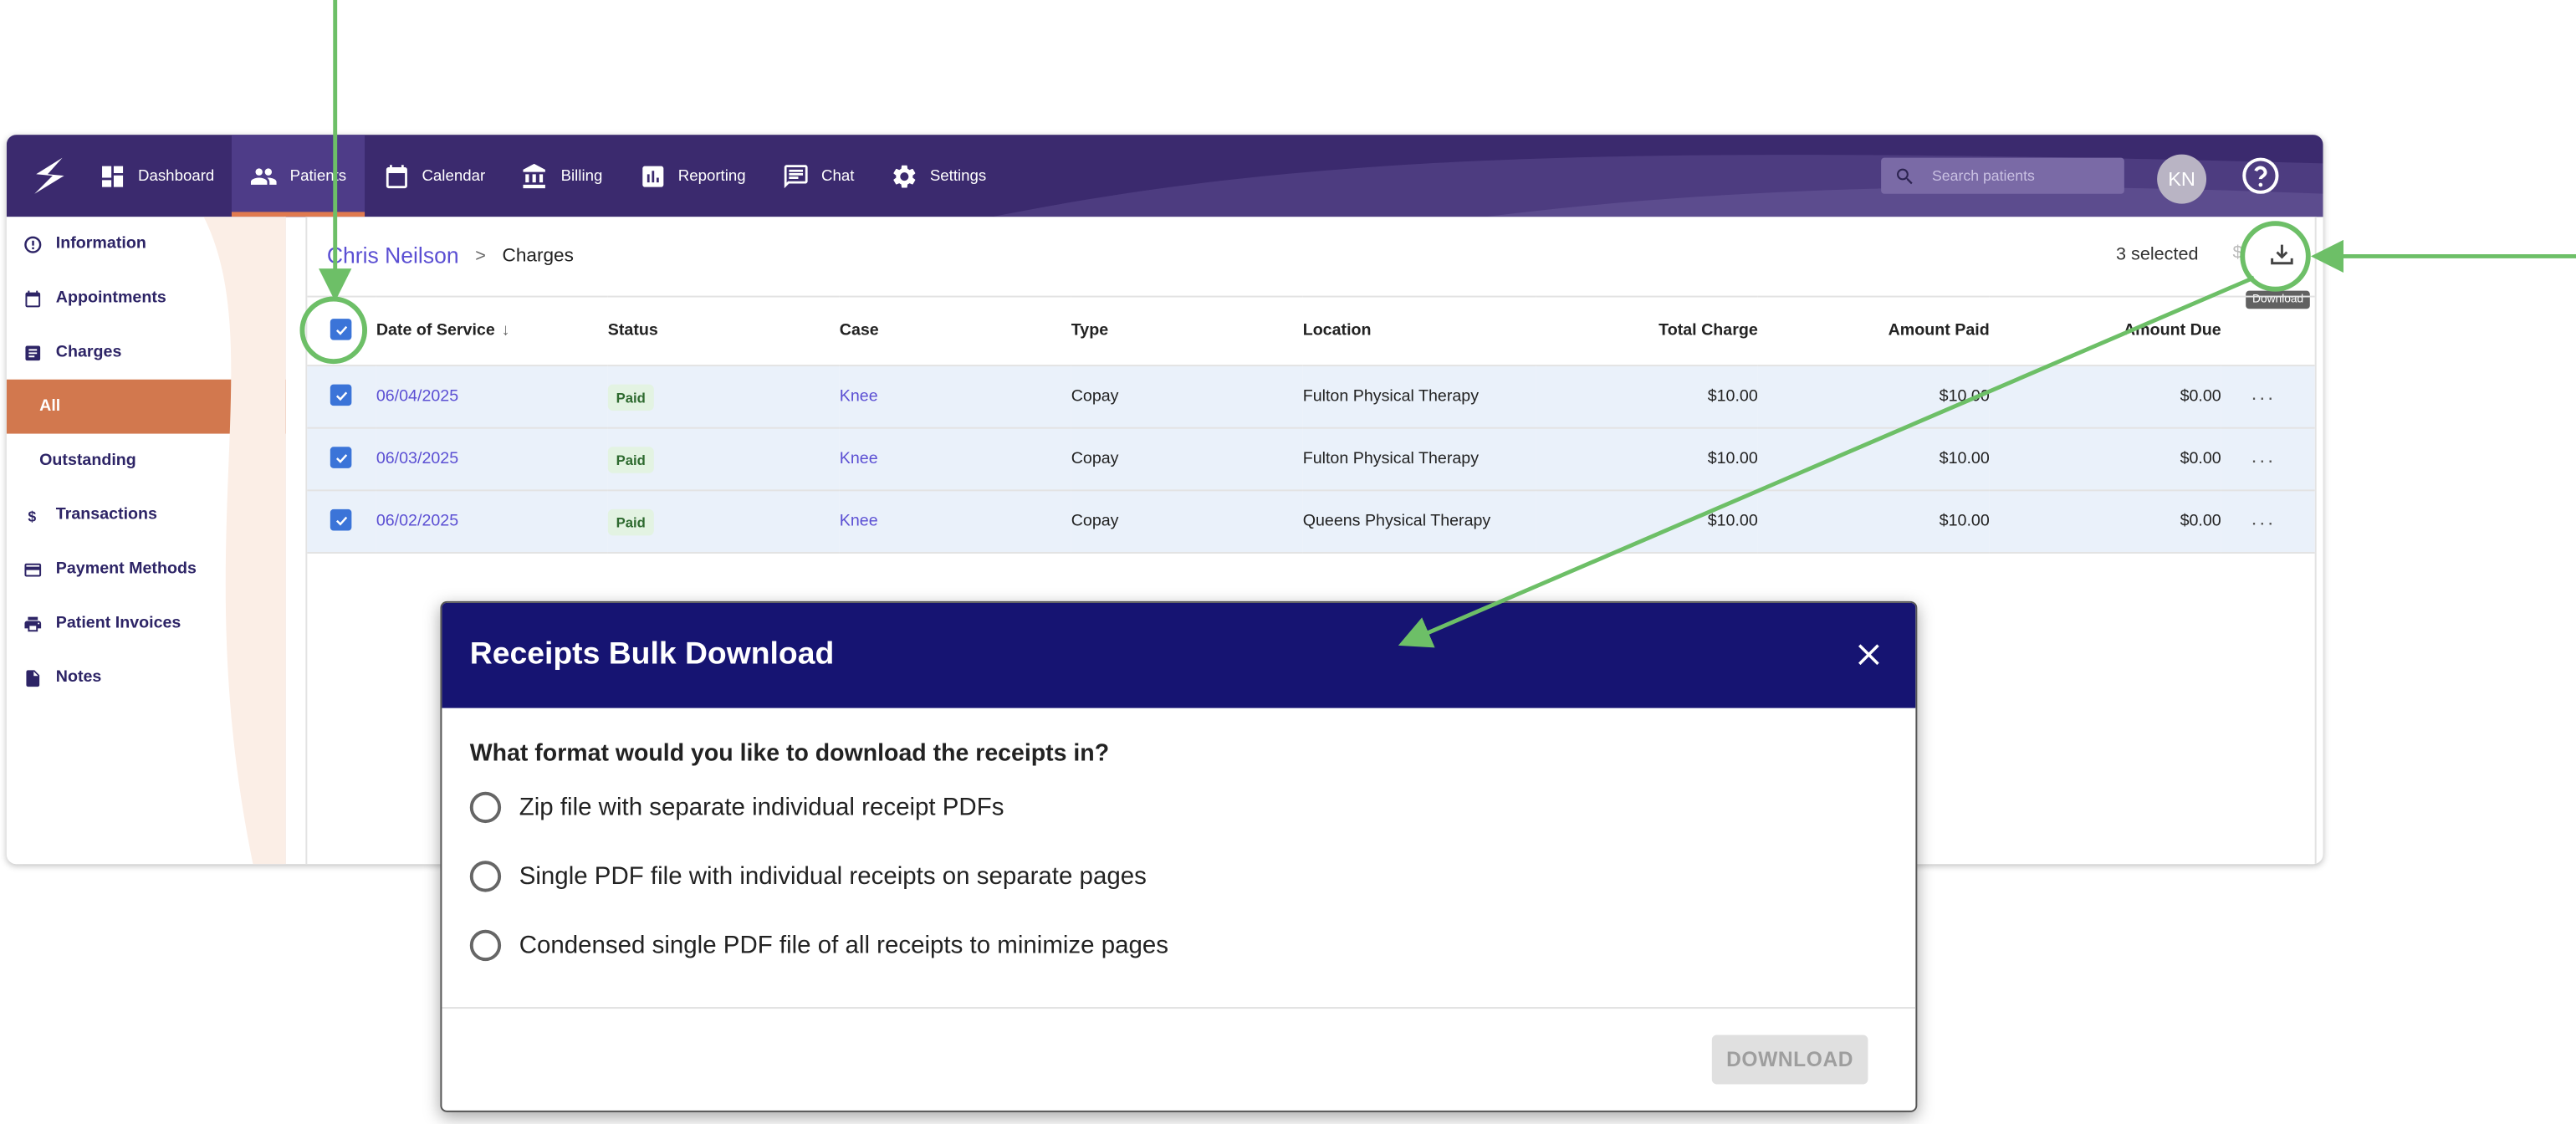  Describe the element at coordinates (632, 331) in the screenshot. I see `col-label: Status` at that location.